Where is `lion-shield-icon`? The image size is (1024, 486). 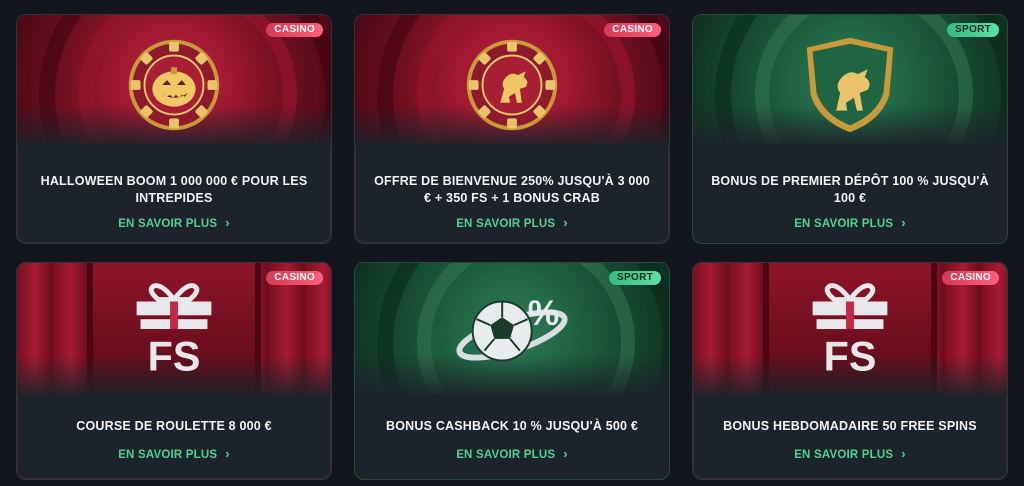
lion-shield-icon is located at coordinates (850, 85).